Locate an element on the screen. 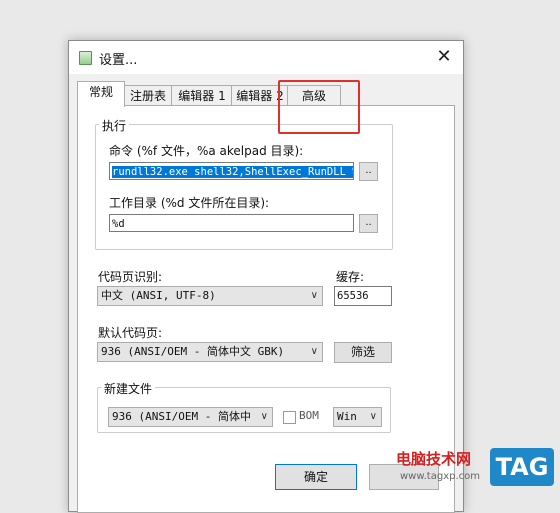 This screenshot has width=560, height=513. watermark-tag: TAG is located at coordinates (522, 467).